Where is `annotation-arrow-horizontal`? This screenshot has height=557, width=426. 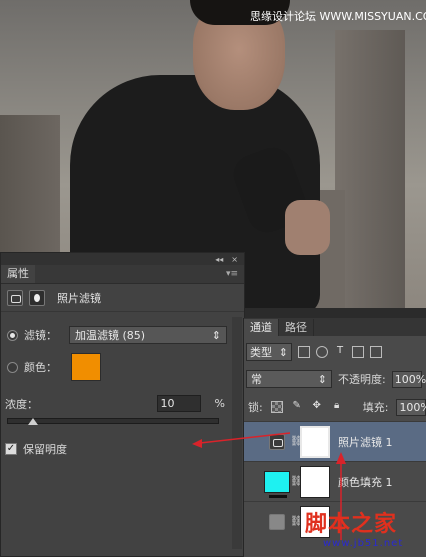 annotation-arrow-horizontal is located at coordinates (245, 438).